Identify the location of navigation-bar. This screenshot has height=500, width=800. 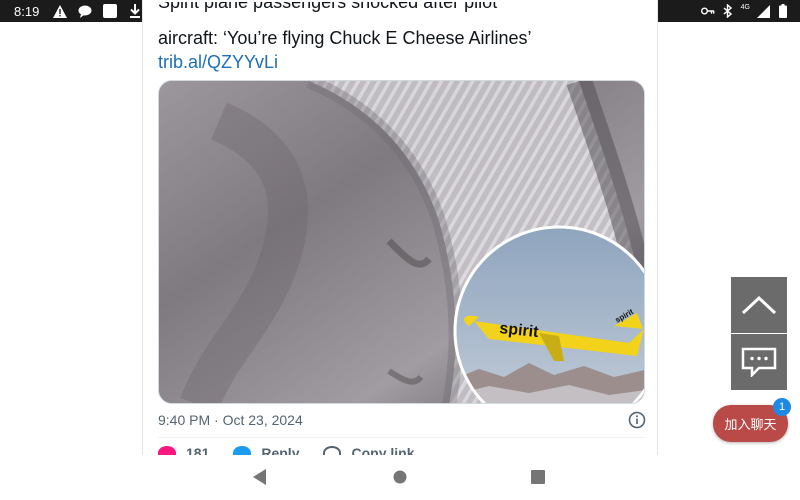
(400, 477).